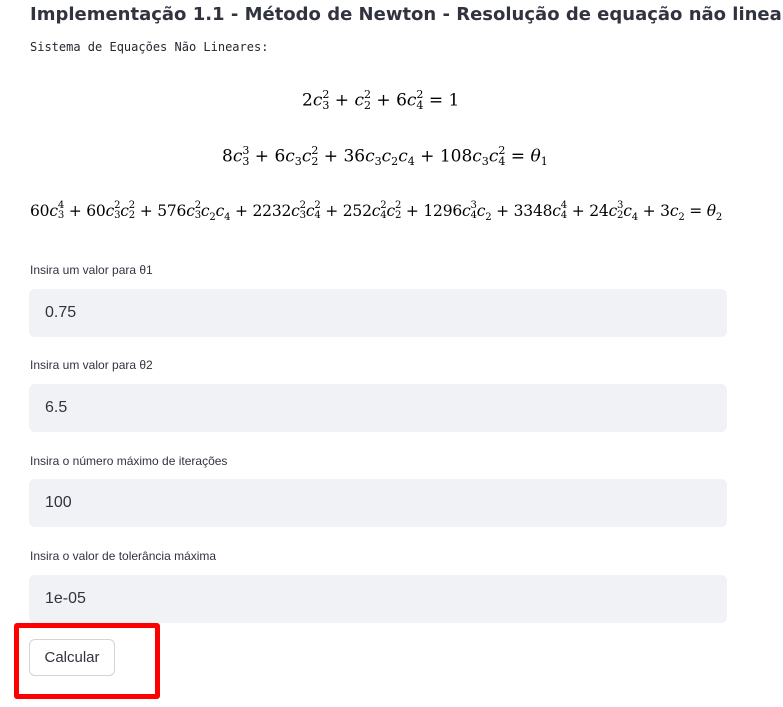 This screenshot has width=783, height=707. Describe the element at coordinates (129, 461) in the screenshot. I see `max-iterations-label: Insira o número máximo de iterações` at that location.